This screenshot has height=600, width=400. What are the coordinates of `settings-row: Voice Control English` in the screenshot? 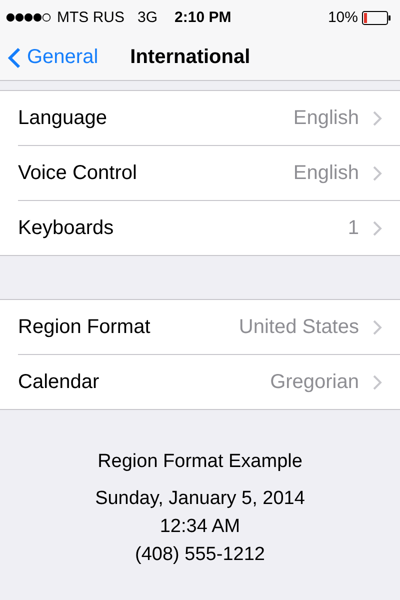 It's located at (209, 172).